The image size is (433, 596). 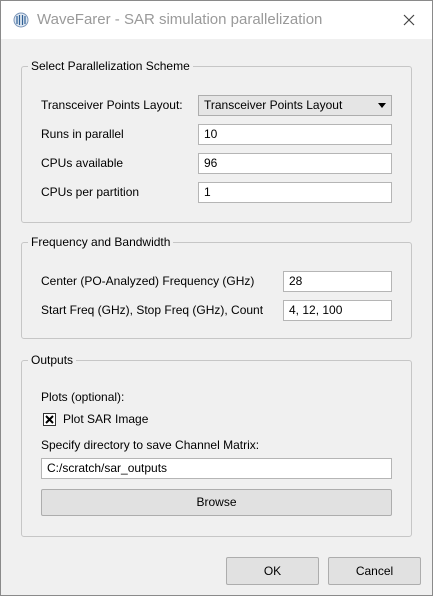 What do you see at coordinates (52, 360) in the screenshot?
I see `outputs-legend: Outputs` at bounding box center [52, 360].